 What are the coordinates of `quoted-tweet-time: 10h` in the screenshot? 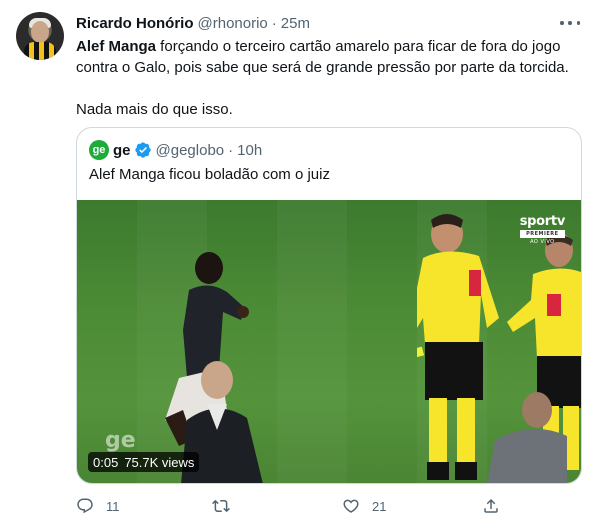 It's located at (249, 150).